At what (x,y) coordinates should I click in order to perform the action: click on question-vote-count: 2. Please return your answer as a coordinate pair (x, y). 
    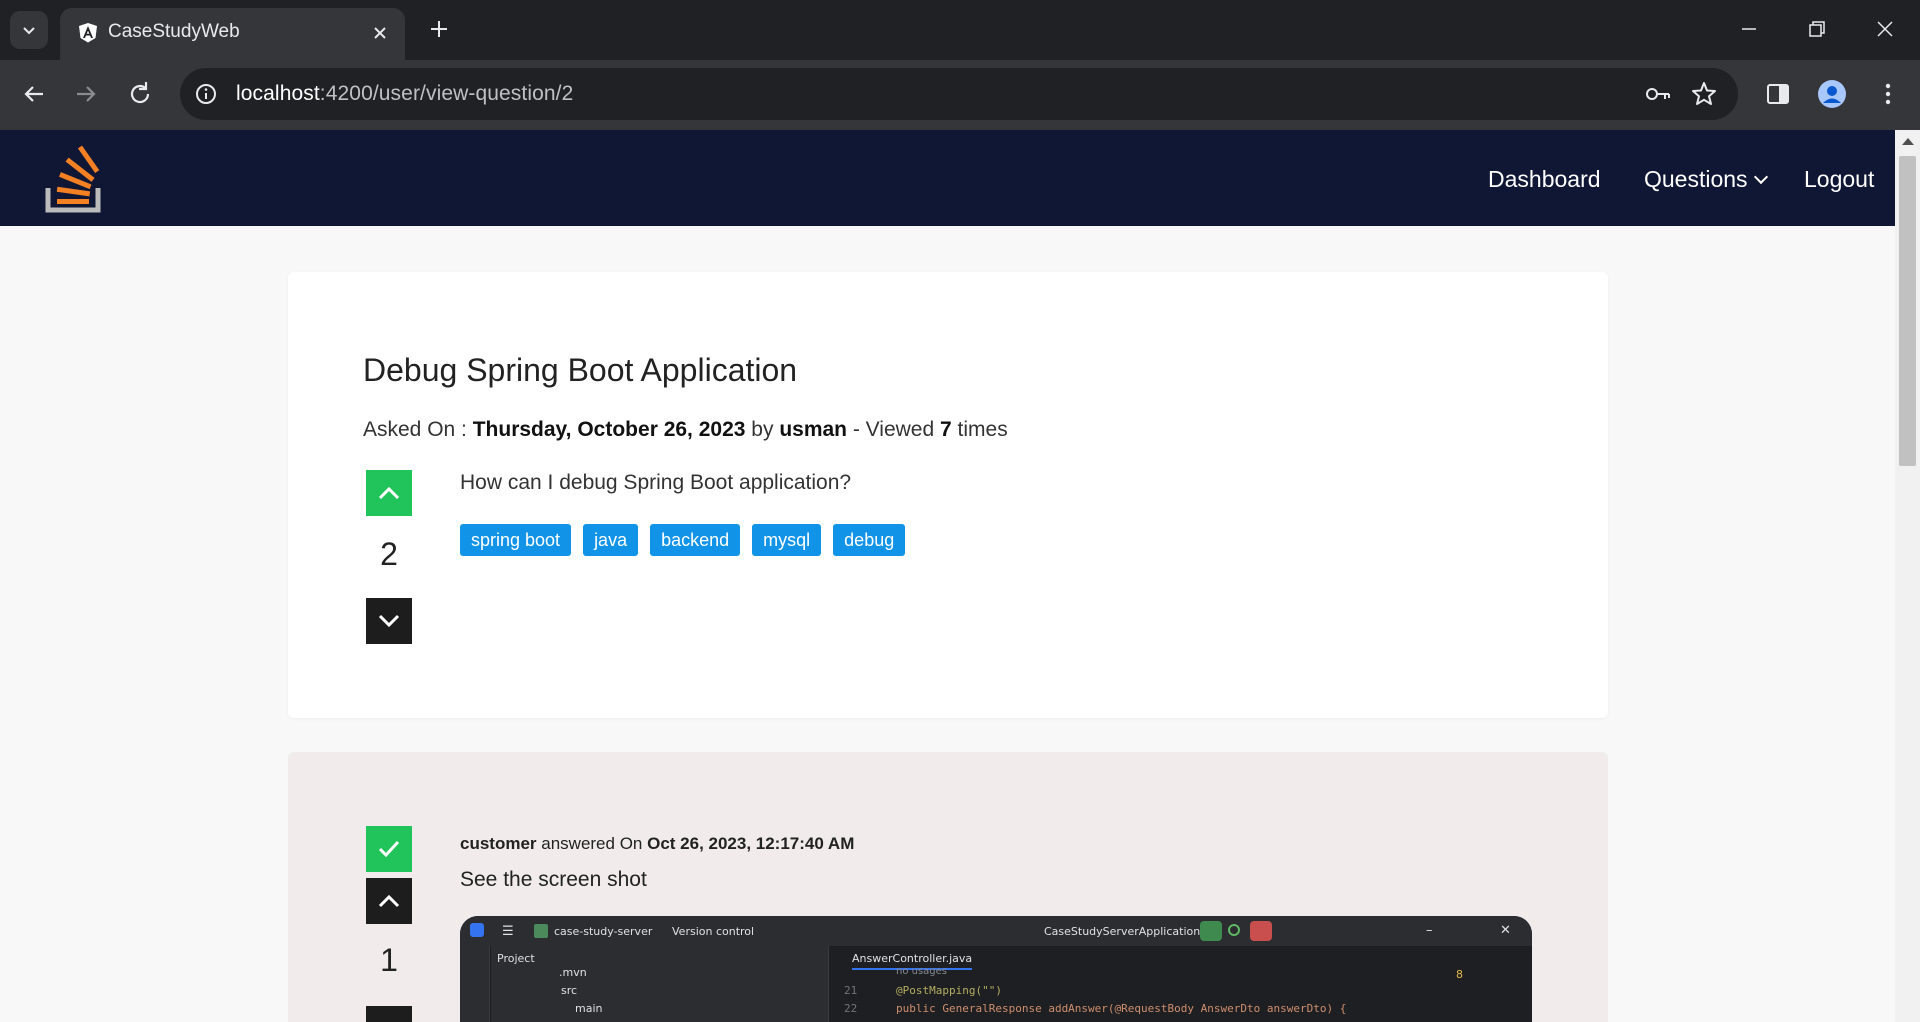
    Looking at the image, I should click on (389, 554).